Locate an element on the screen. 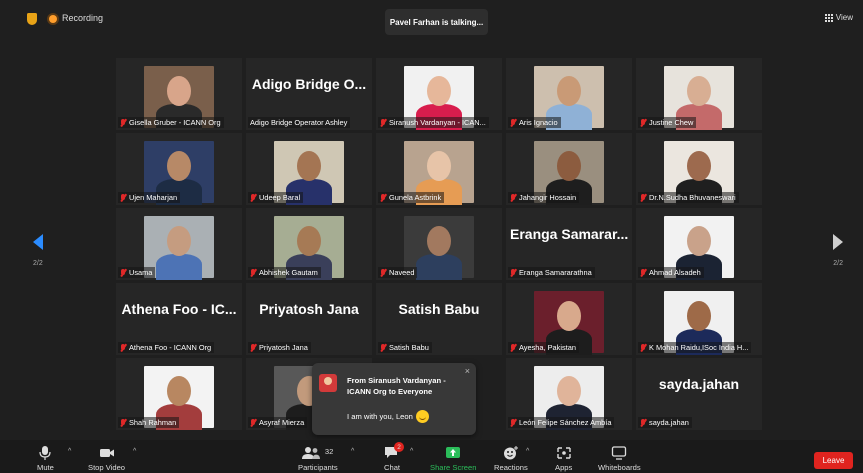 This screenshot has width=863, height=473. participant-tile: Ahmad Alsadeh is located at coordinates (699, 244).